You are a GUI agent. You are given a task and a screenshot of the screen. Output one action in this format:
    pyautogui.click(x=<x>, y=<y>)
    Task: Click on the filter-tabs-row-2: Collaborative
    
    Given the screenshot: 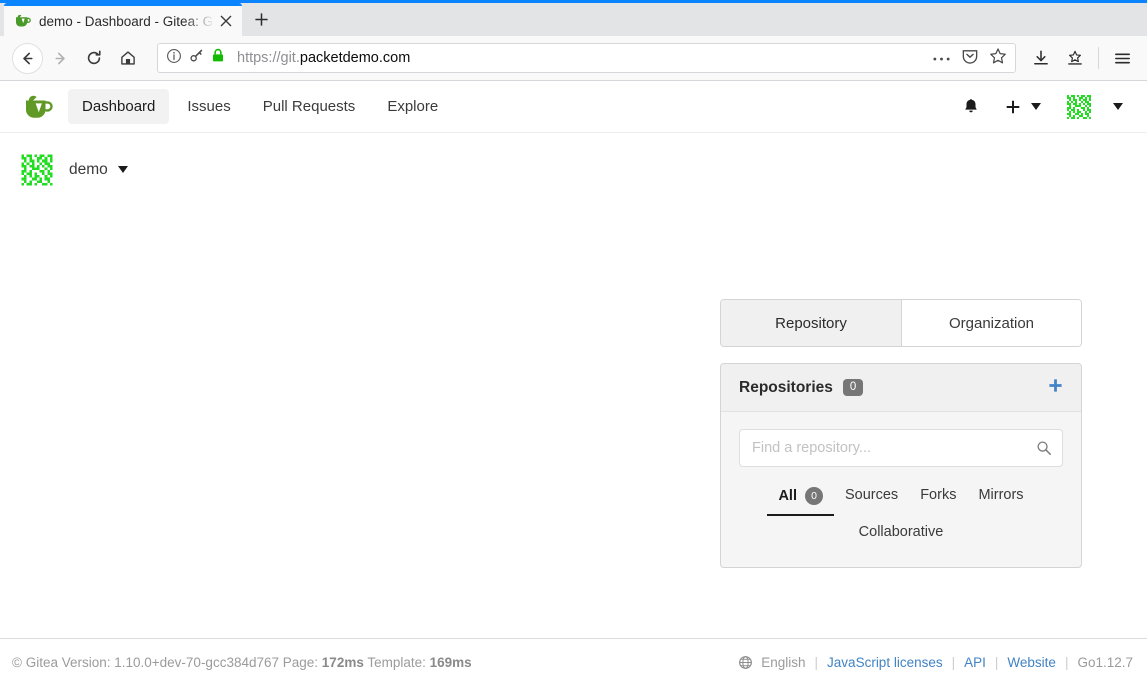 What is the action you would take?
    pyautogui.click(x=901, y=534)
    